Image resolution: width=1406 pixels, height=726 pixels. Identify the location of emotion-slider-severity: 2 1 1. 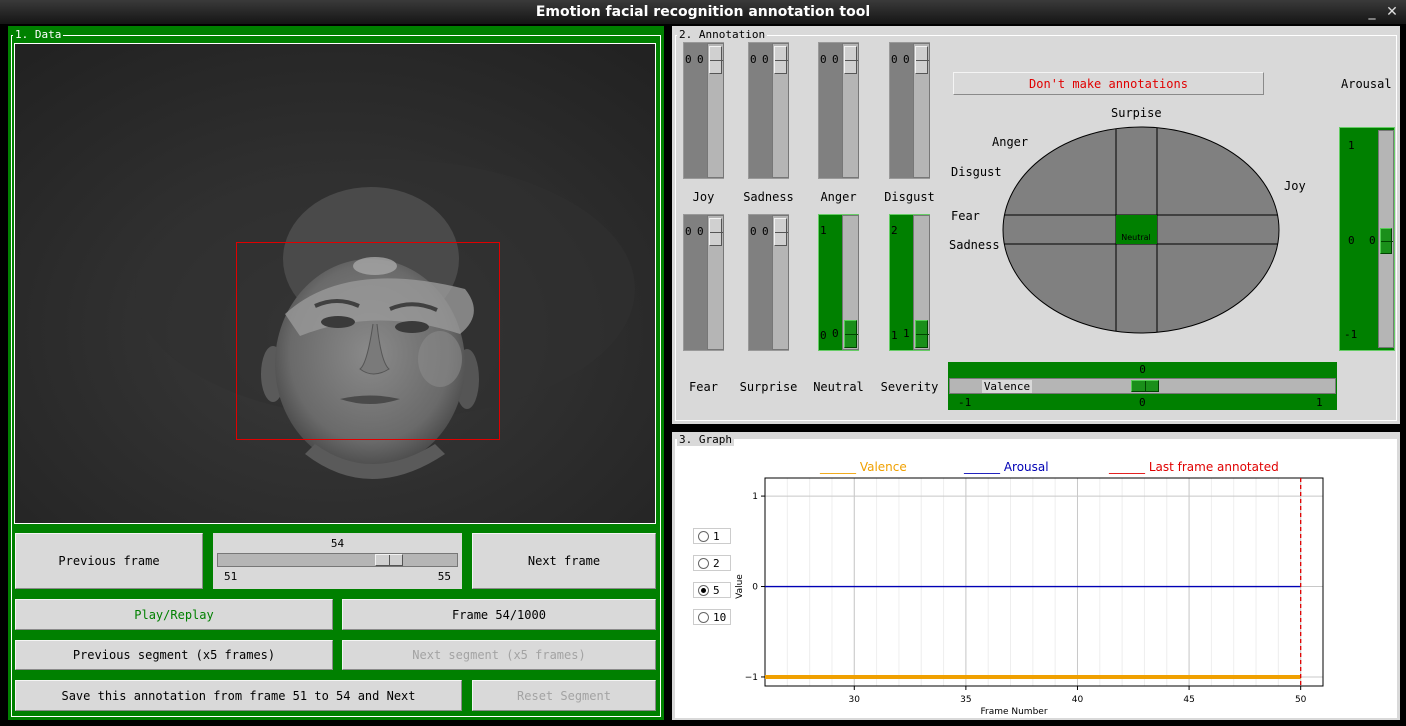
(909, 282).